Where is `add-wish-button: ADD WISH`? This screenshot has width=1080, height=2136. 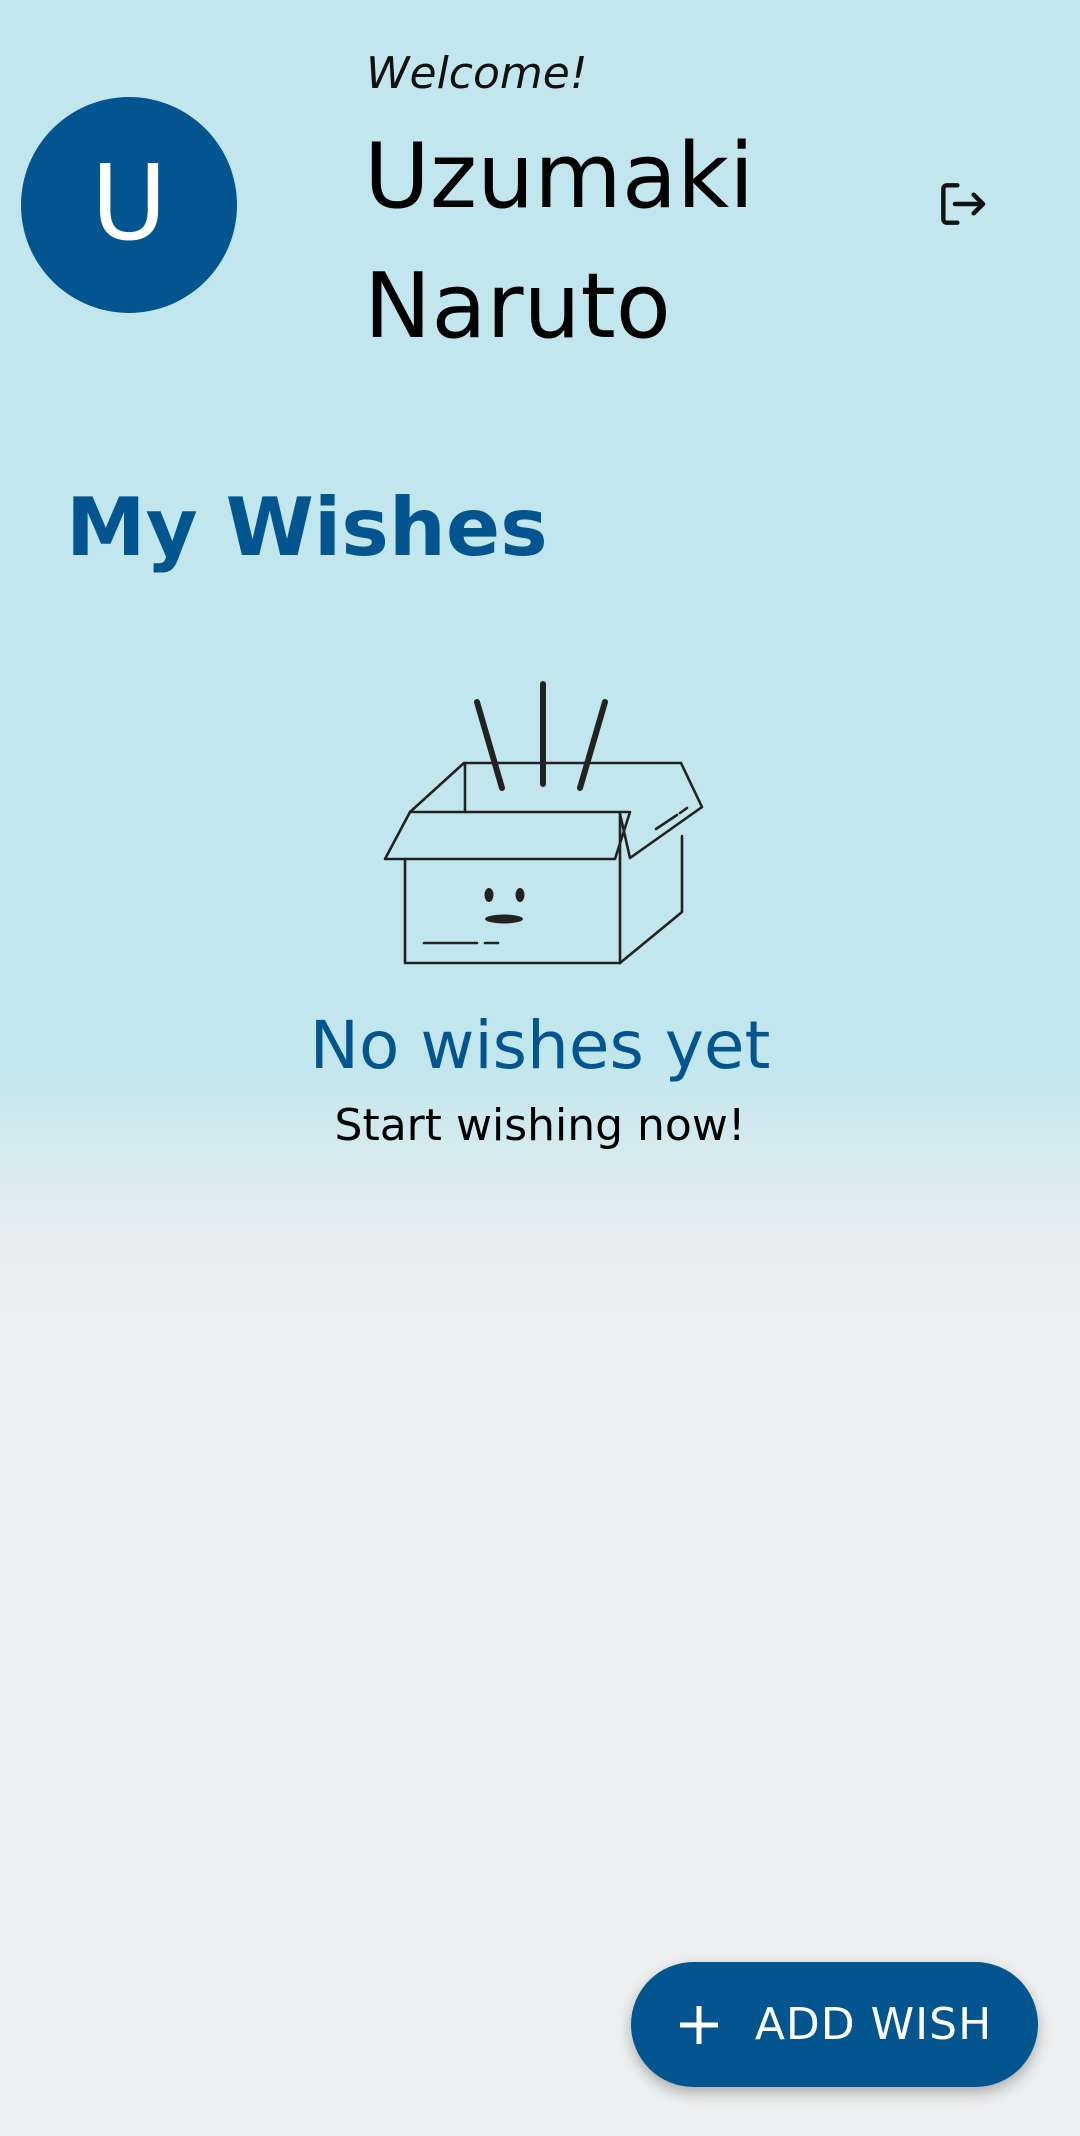 add-wish-button: ADD WISH is located at coordinates (834, 2024).